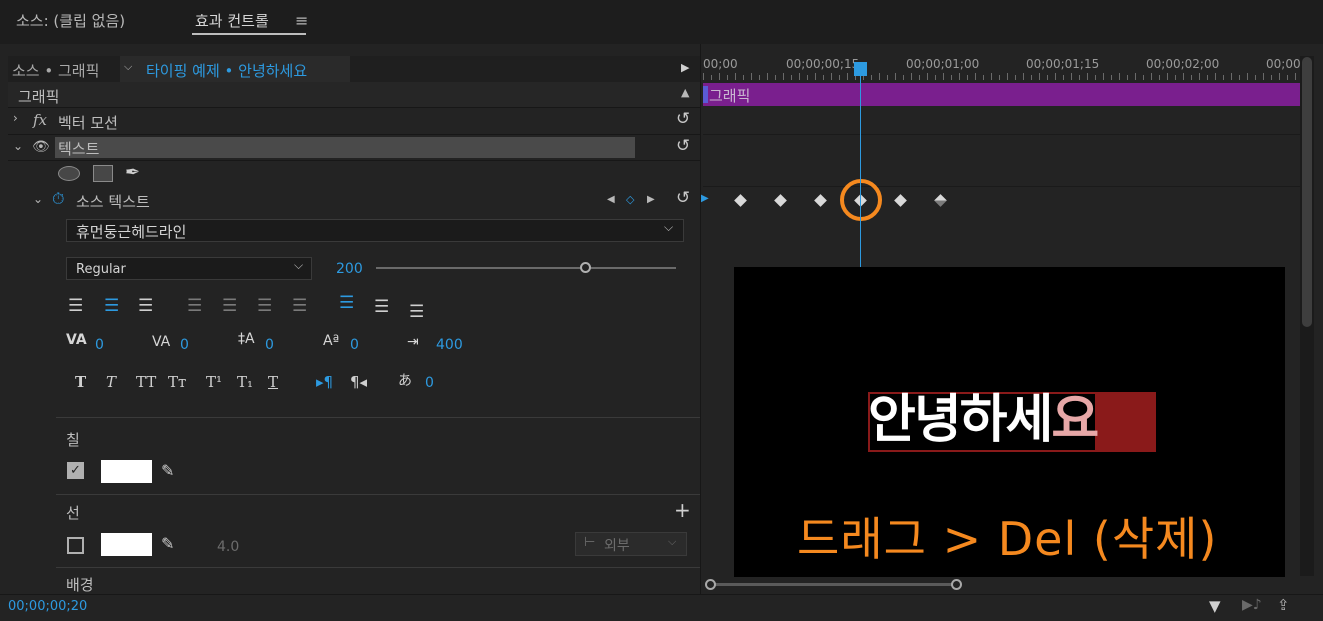  I want to click on ruler-label: 00;00, so click(720, 64).